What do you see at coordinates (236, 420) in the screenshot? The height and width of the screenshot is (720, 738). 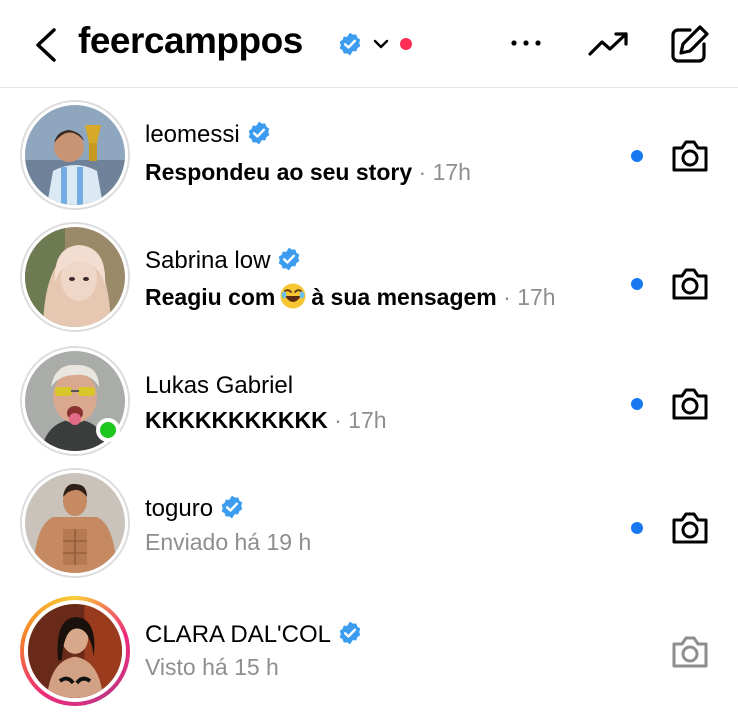 I see `message-text: KKKKKKKKKKK` at bounding box center [236, 420].